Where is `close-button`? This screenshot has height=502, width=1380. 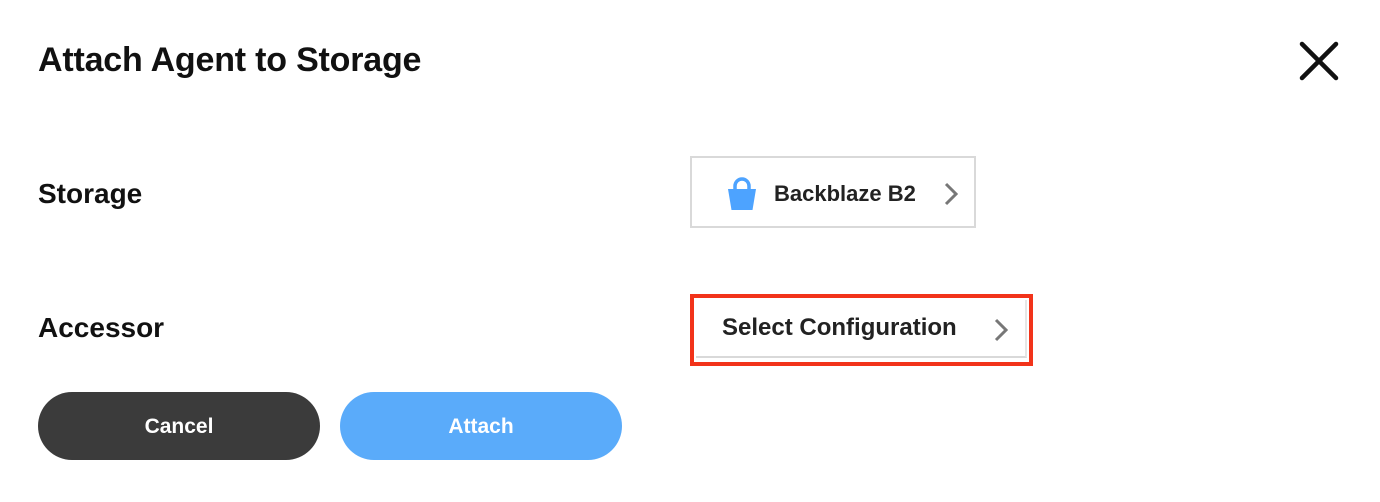 close-button is located at coordinates (1319, 61).